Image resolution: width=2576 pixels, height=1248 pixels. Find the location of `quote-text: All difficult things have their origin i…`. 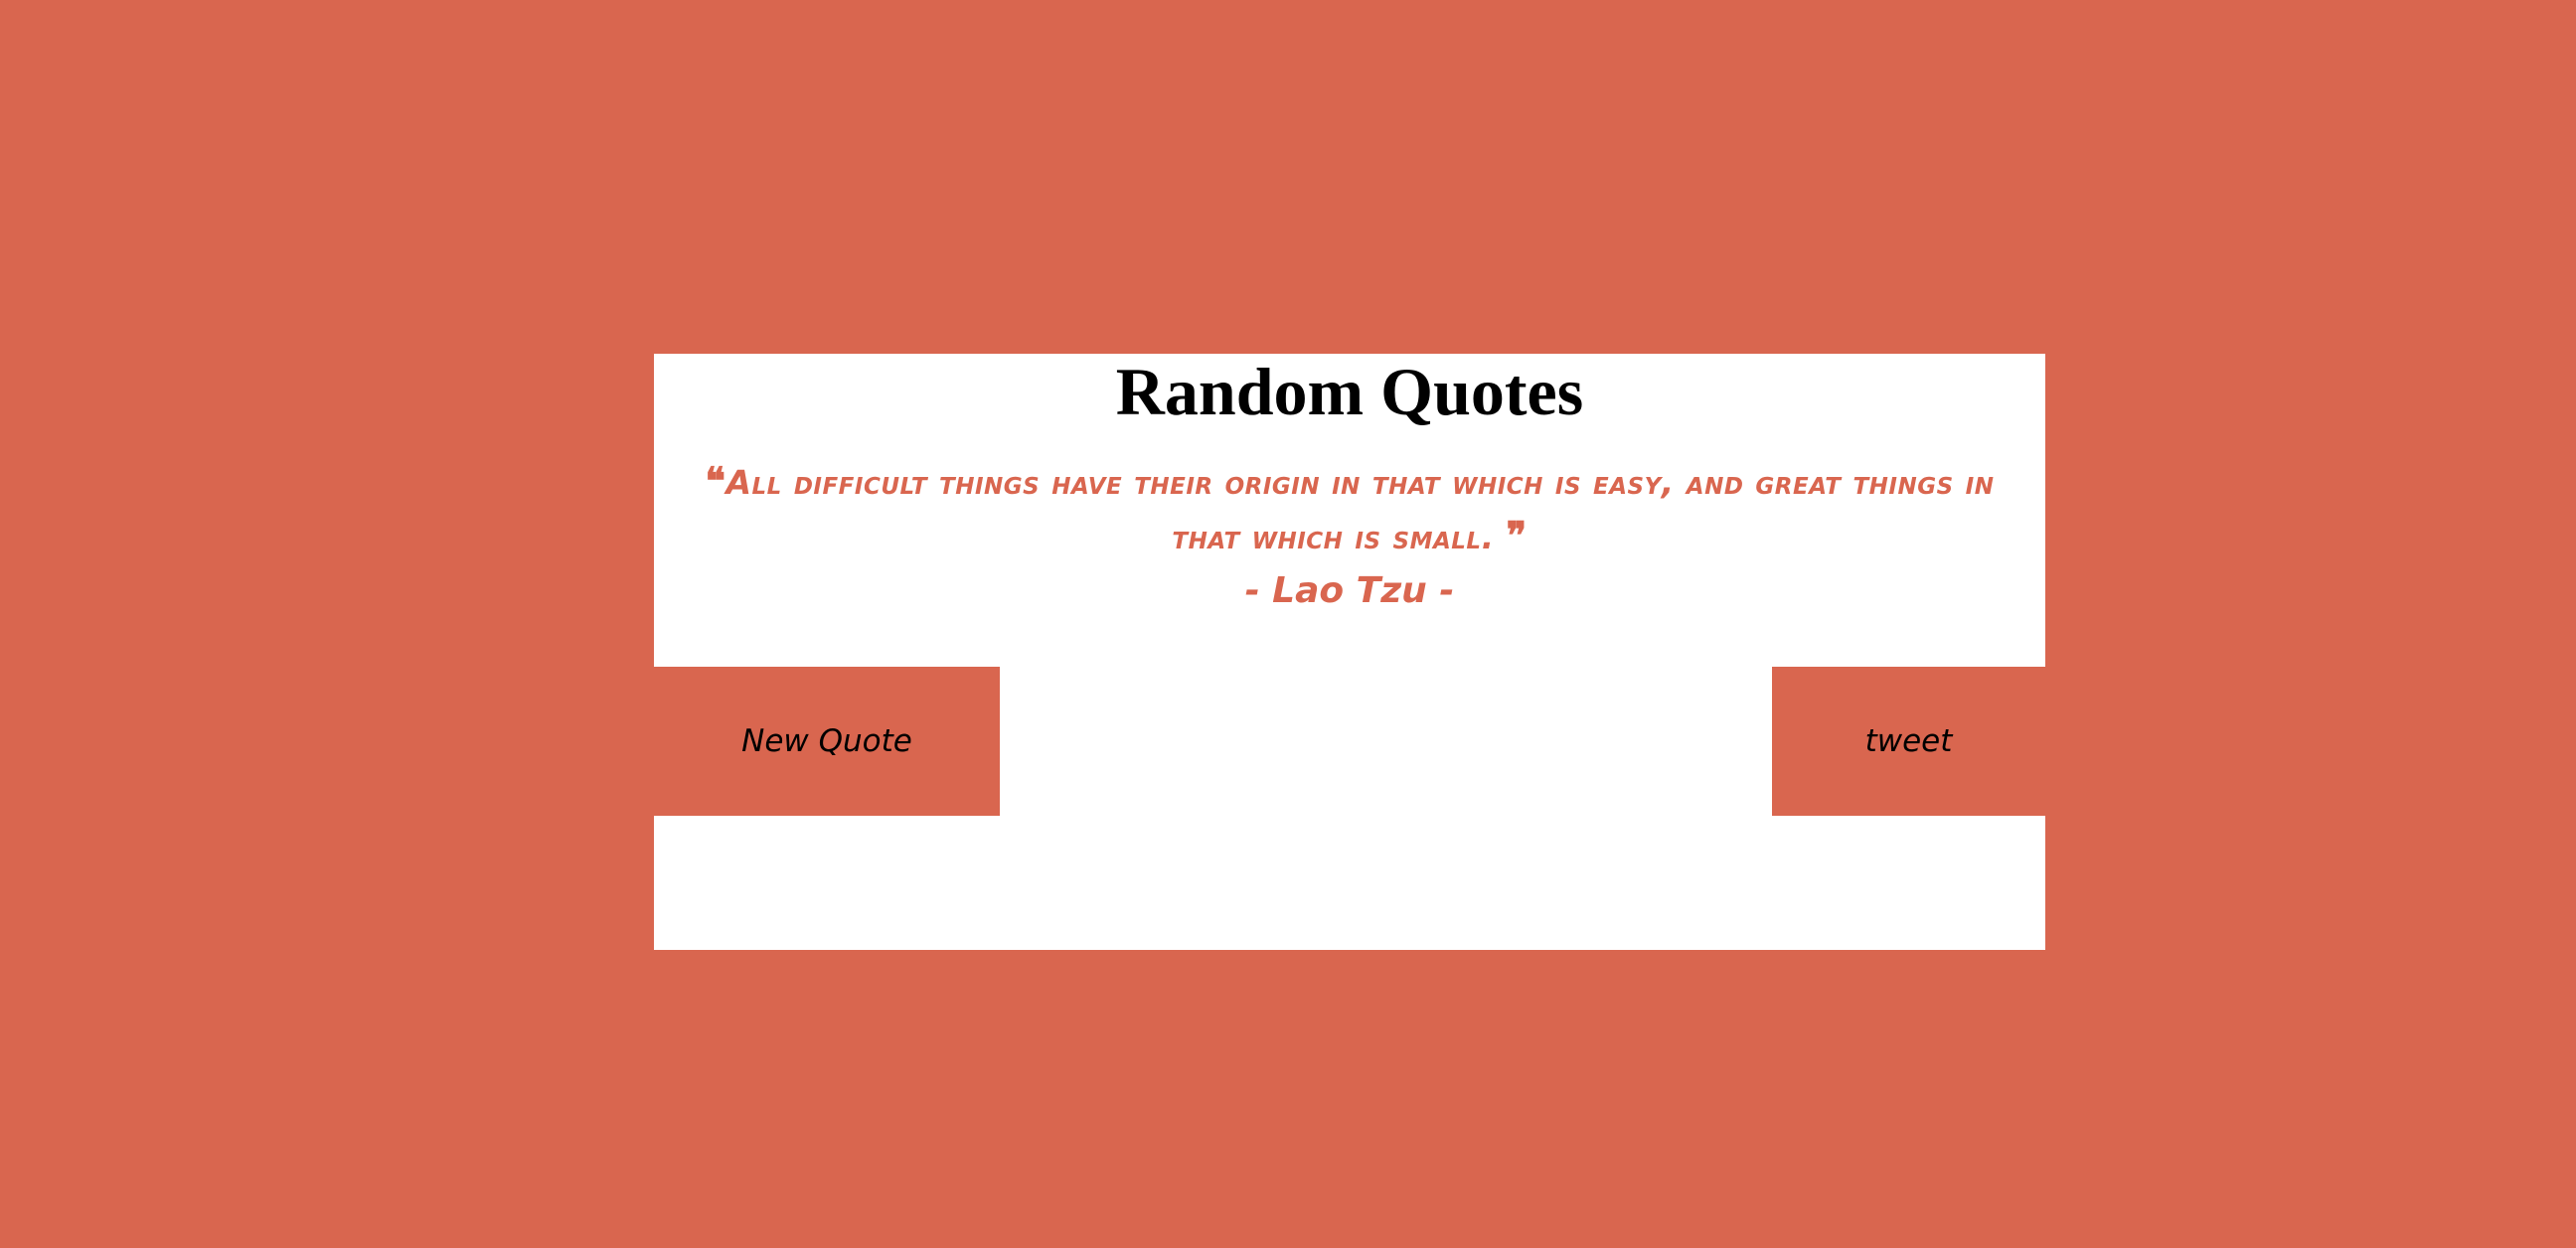

quote-text: All difficult things have their origin i… is located at coordinates (1360, 509).